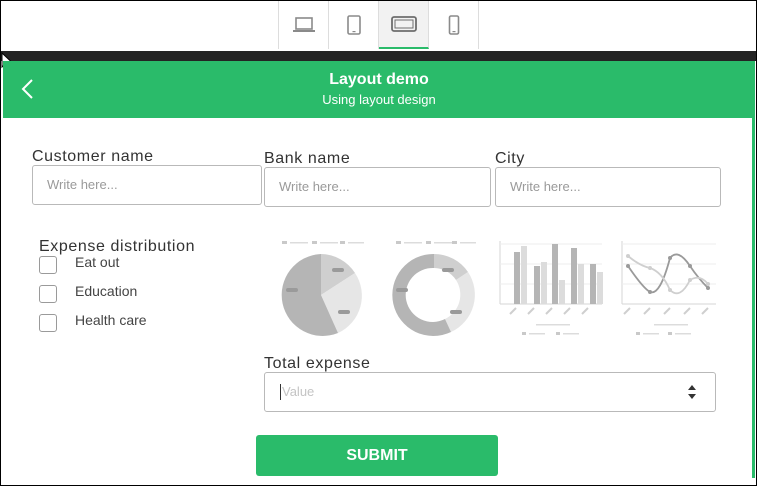  What do you see at coordinates (379, 89) in the screenshot?
I see `app-header: Layout demo Using layout design` at bounding box center [379, 89].